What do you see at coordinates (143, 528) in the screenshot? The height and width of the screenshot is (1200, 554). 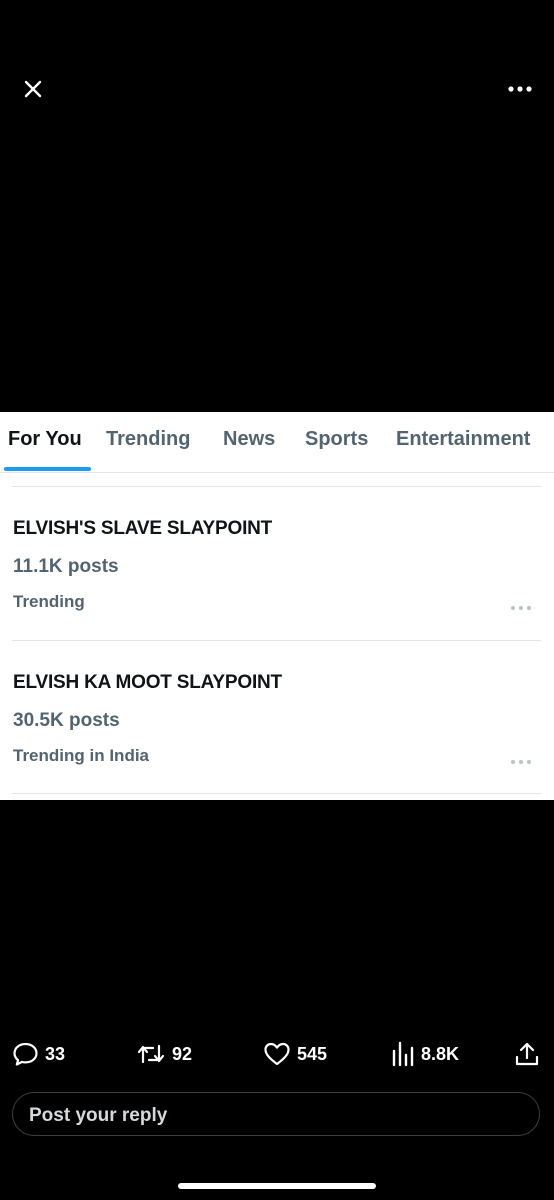 I see `trend-title: ELVISH'S SLAVE SLAYPOINT` at bounding box center [143, 528].